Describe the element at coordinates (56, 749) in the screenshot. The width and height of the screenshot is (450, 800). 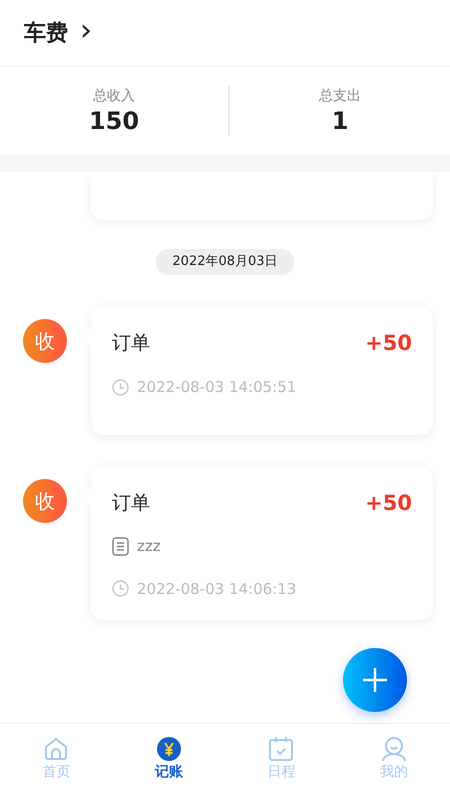
I see `home-icon` at that location.